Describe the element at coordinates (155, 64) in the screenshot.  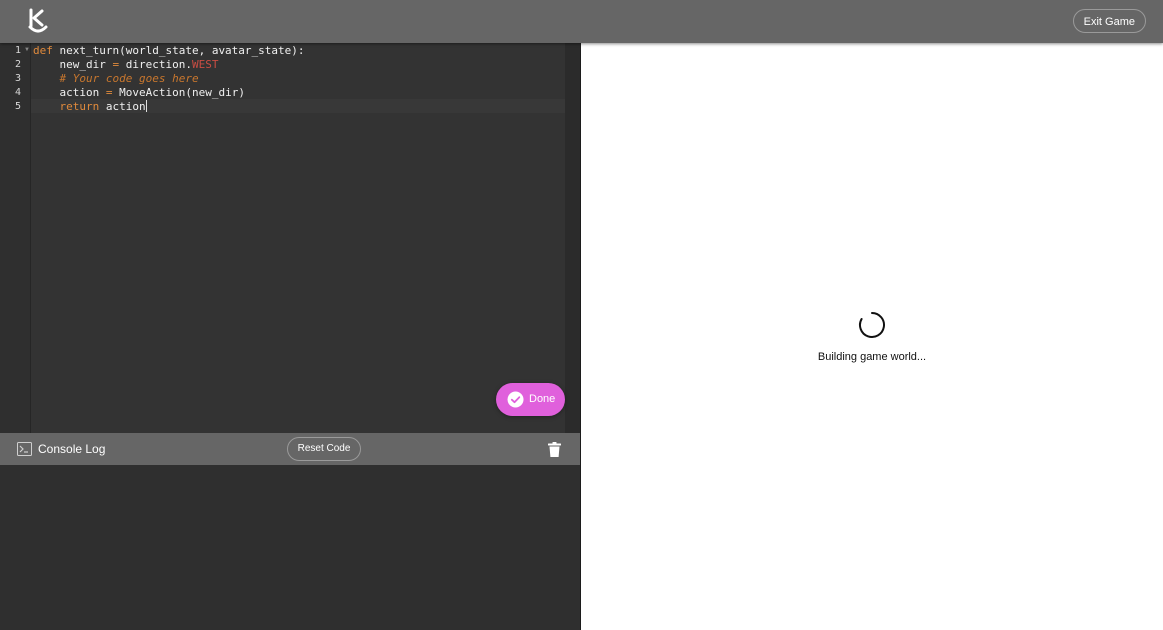
I see `code-token: direction.` at that location.